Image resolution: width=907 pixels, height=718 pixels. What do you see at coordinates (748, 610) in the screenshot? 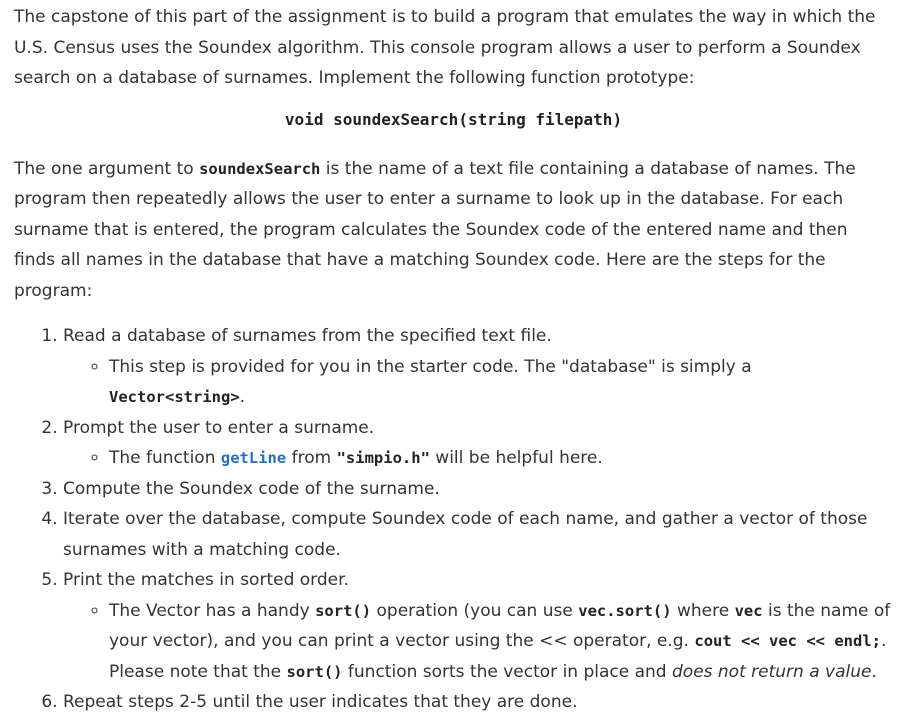
I see `inline-code-vec: vec` at bounding box center [748, 610].